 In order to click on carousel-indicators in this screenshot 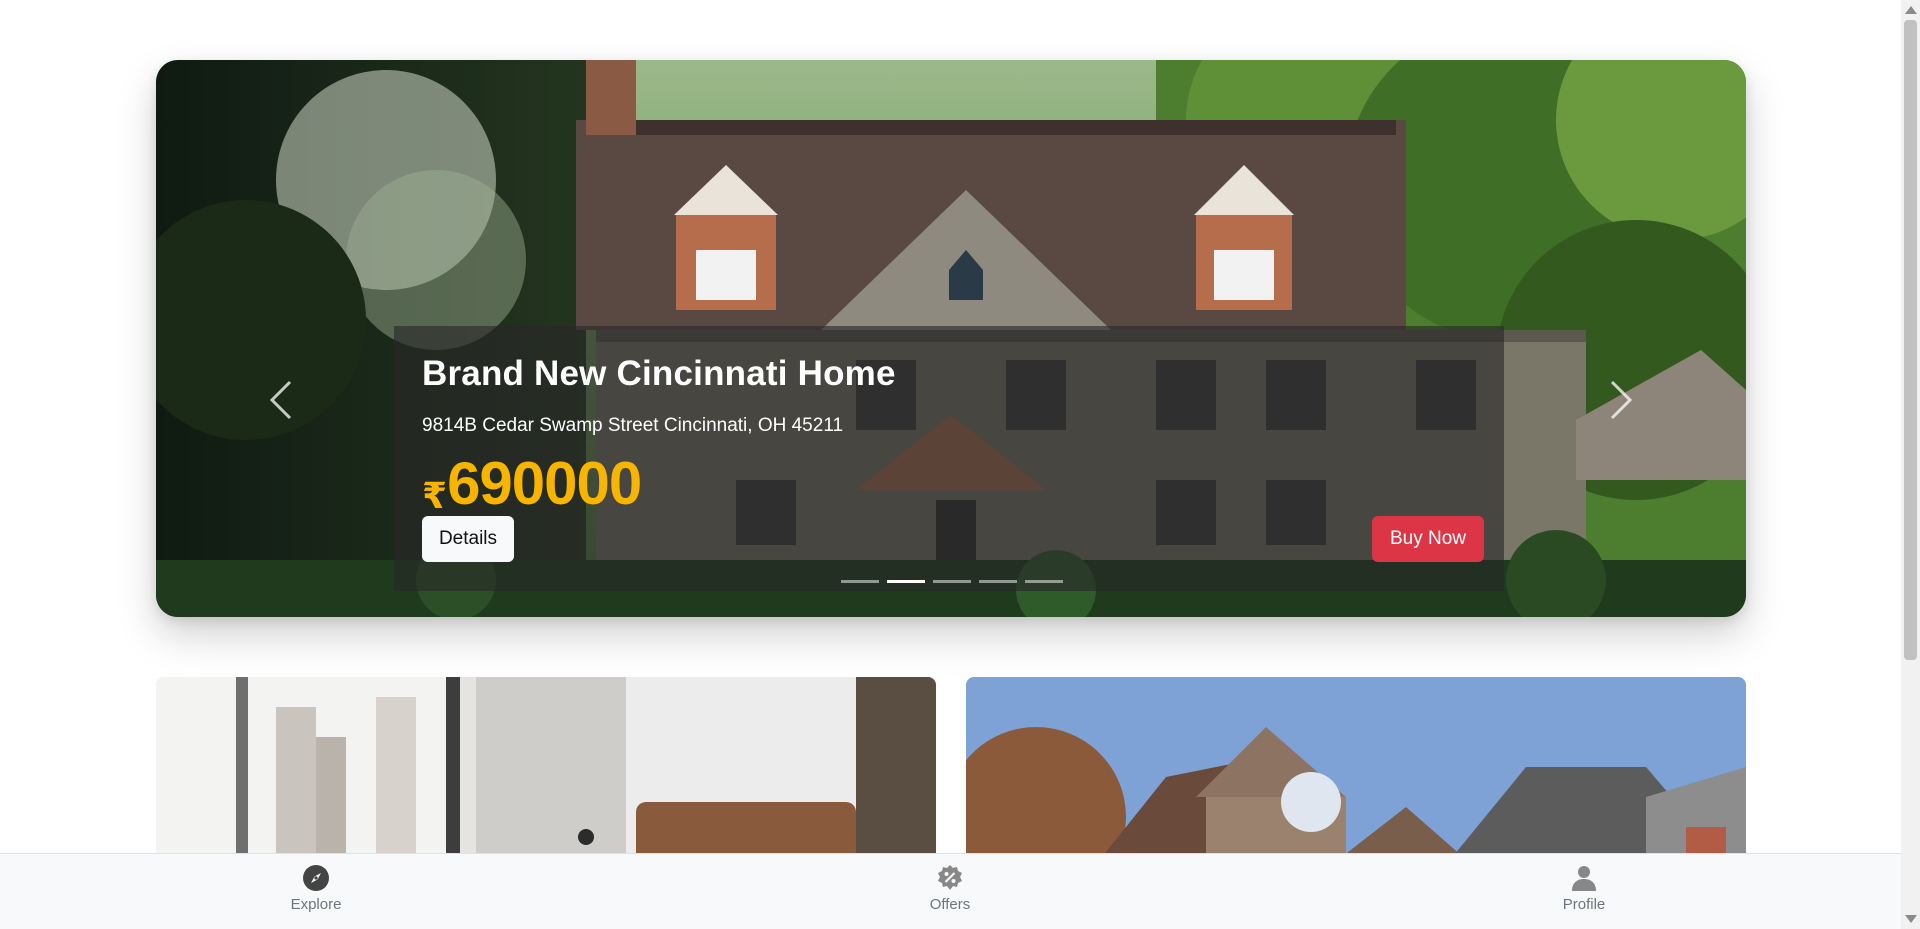, I will do `click(952, 581)`.